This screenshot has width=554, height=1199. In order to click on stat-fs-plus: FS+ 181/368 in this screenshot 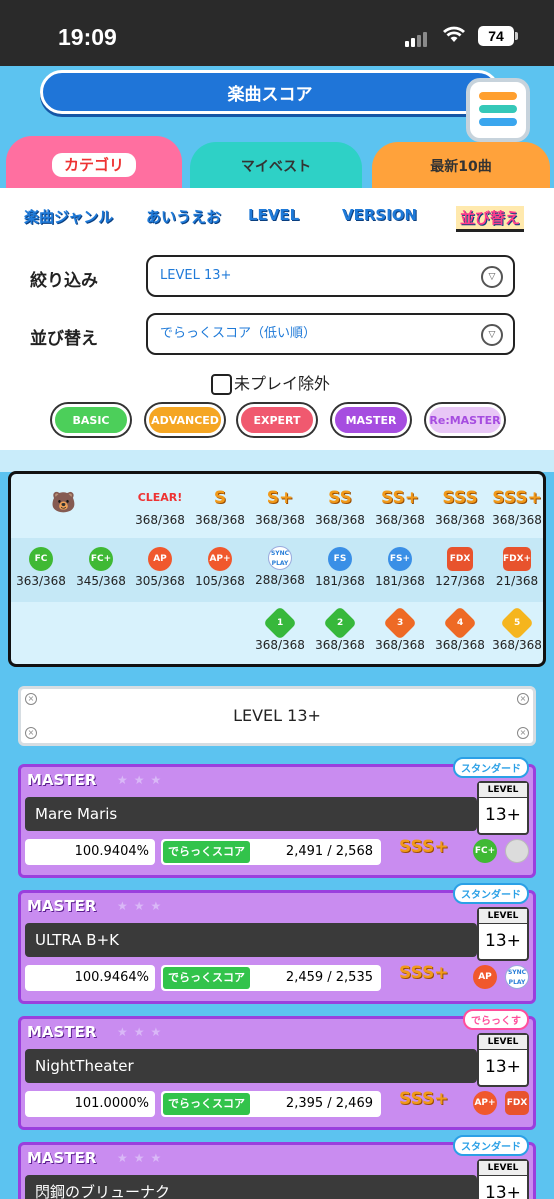, I will do `click(400, 567)`.